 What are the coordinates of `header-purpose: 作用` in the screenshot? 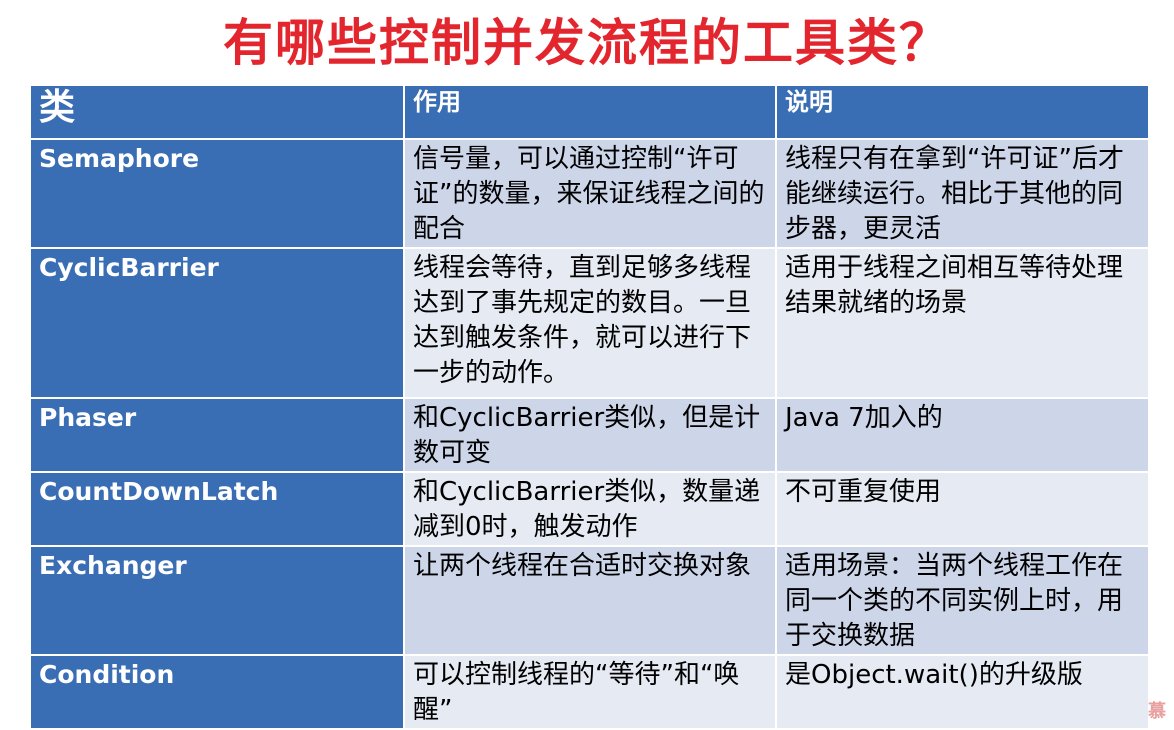 It's located at (590, 112).